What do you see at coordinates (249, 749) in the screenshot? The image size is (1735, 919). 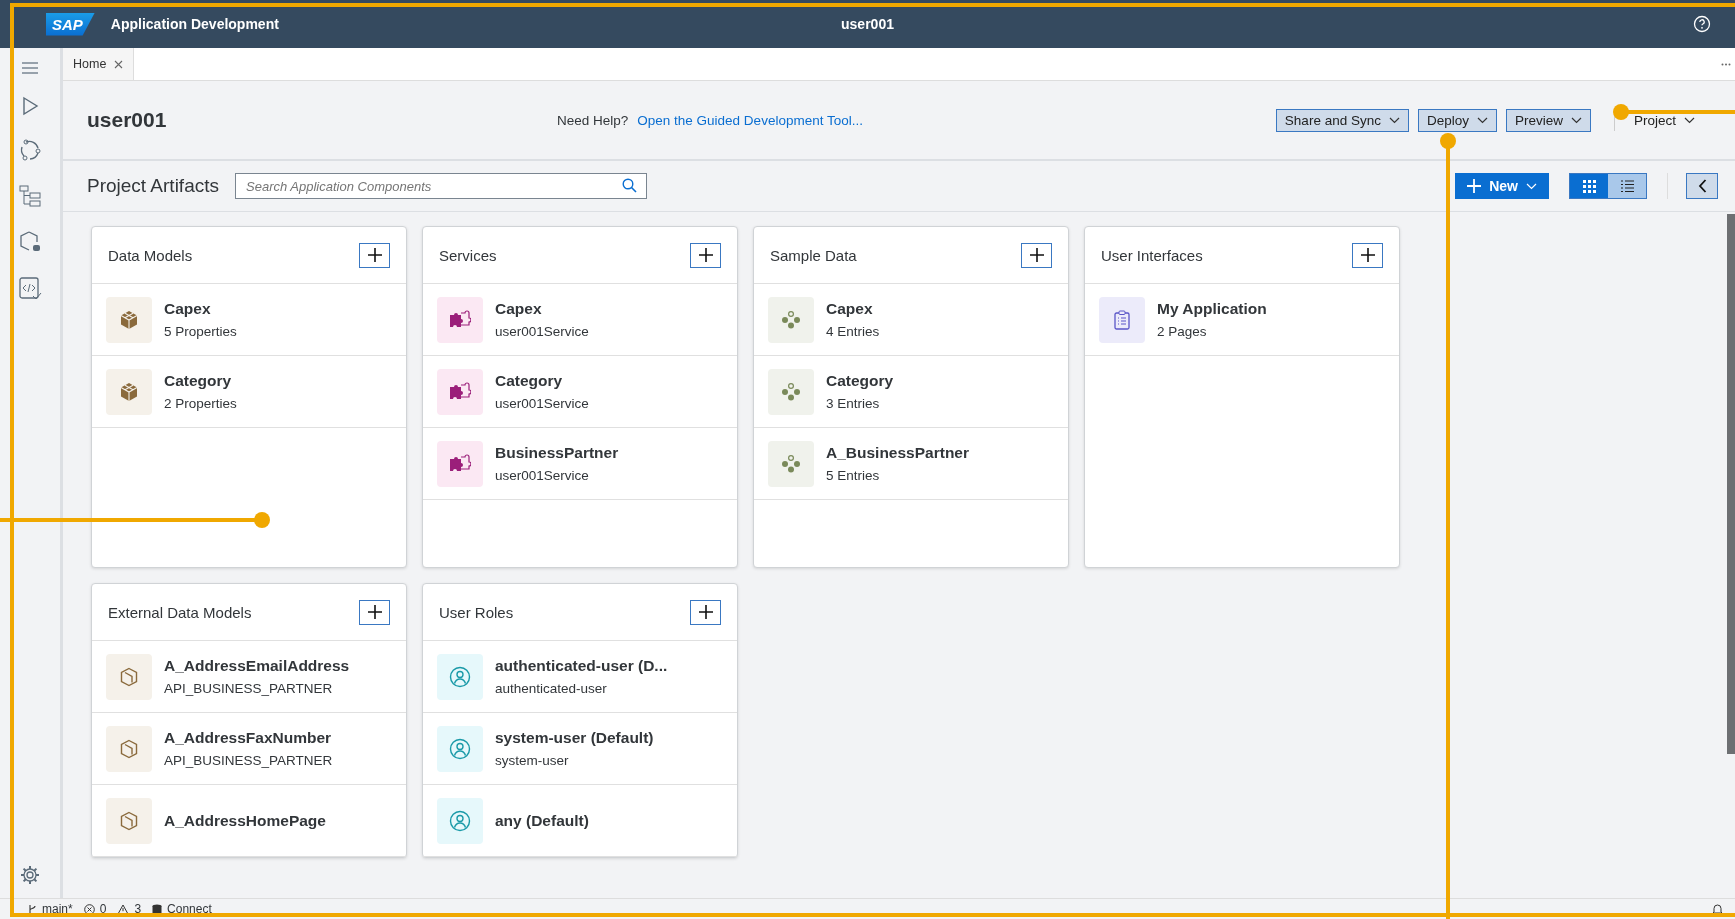 I see `artifact-item: A_AddressFaxNumber API_BUSINESS_PARTNER` at bounding box center [249, 749].